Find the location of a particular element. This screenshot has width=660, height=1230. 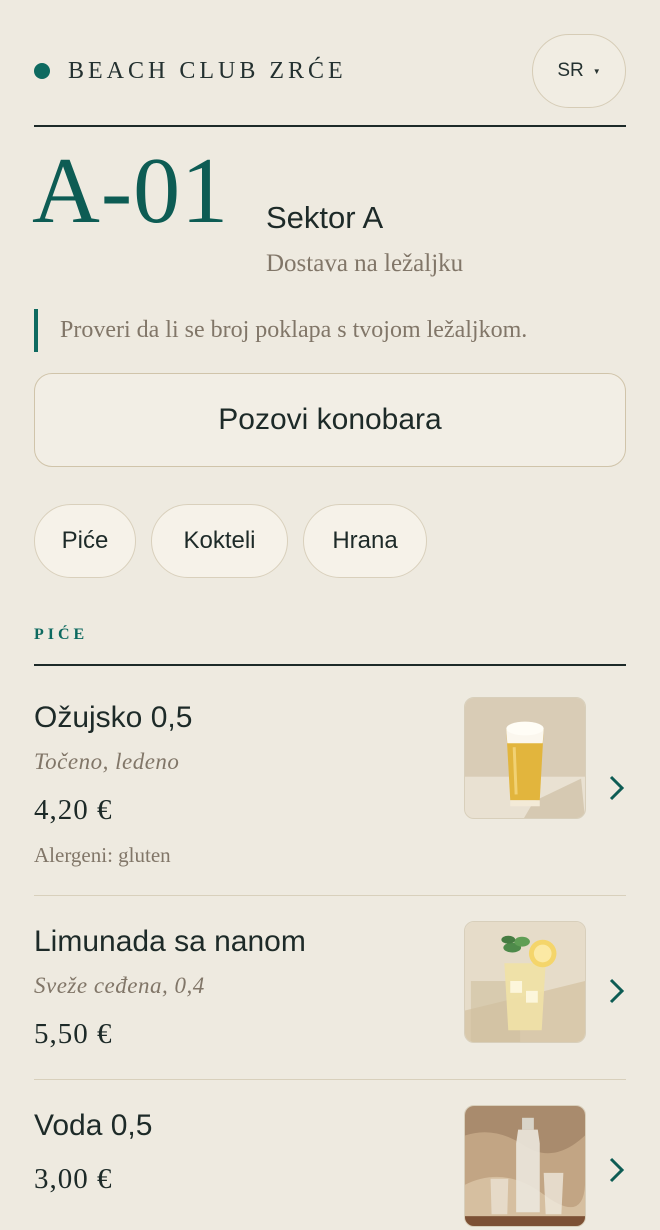

delivery-label: Dostava na ležaljku is located at coordinates (365, 263).